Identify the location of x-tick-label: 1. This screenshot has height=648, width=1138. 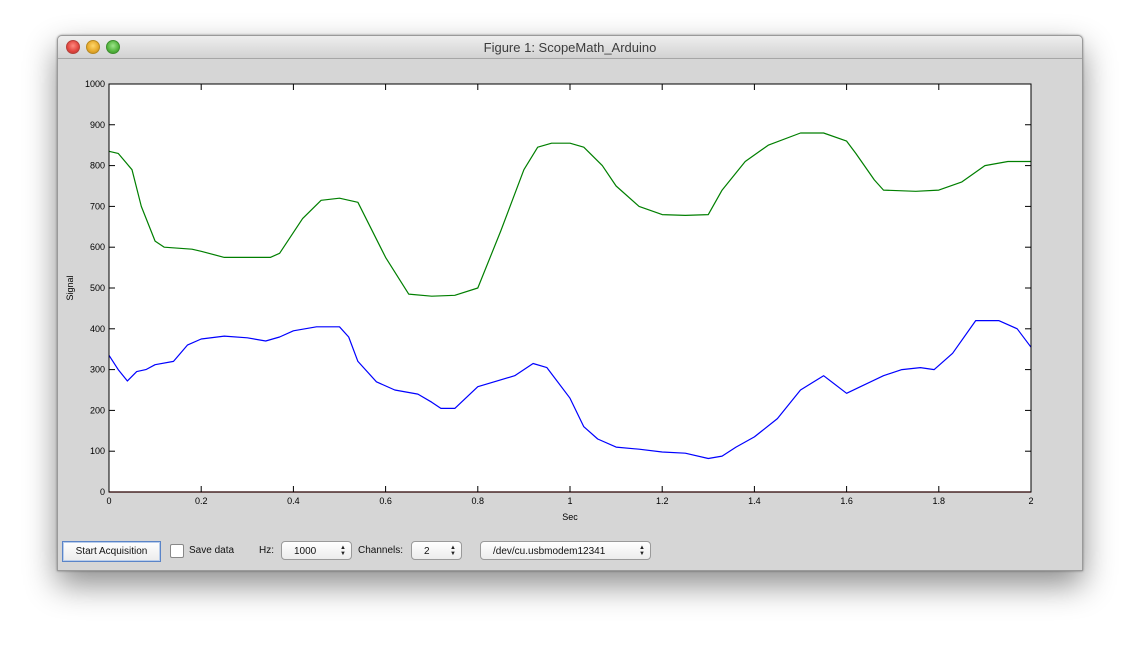
(569, 501).